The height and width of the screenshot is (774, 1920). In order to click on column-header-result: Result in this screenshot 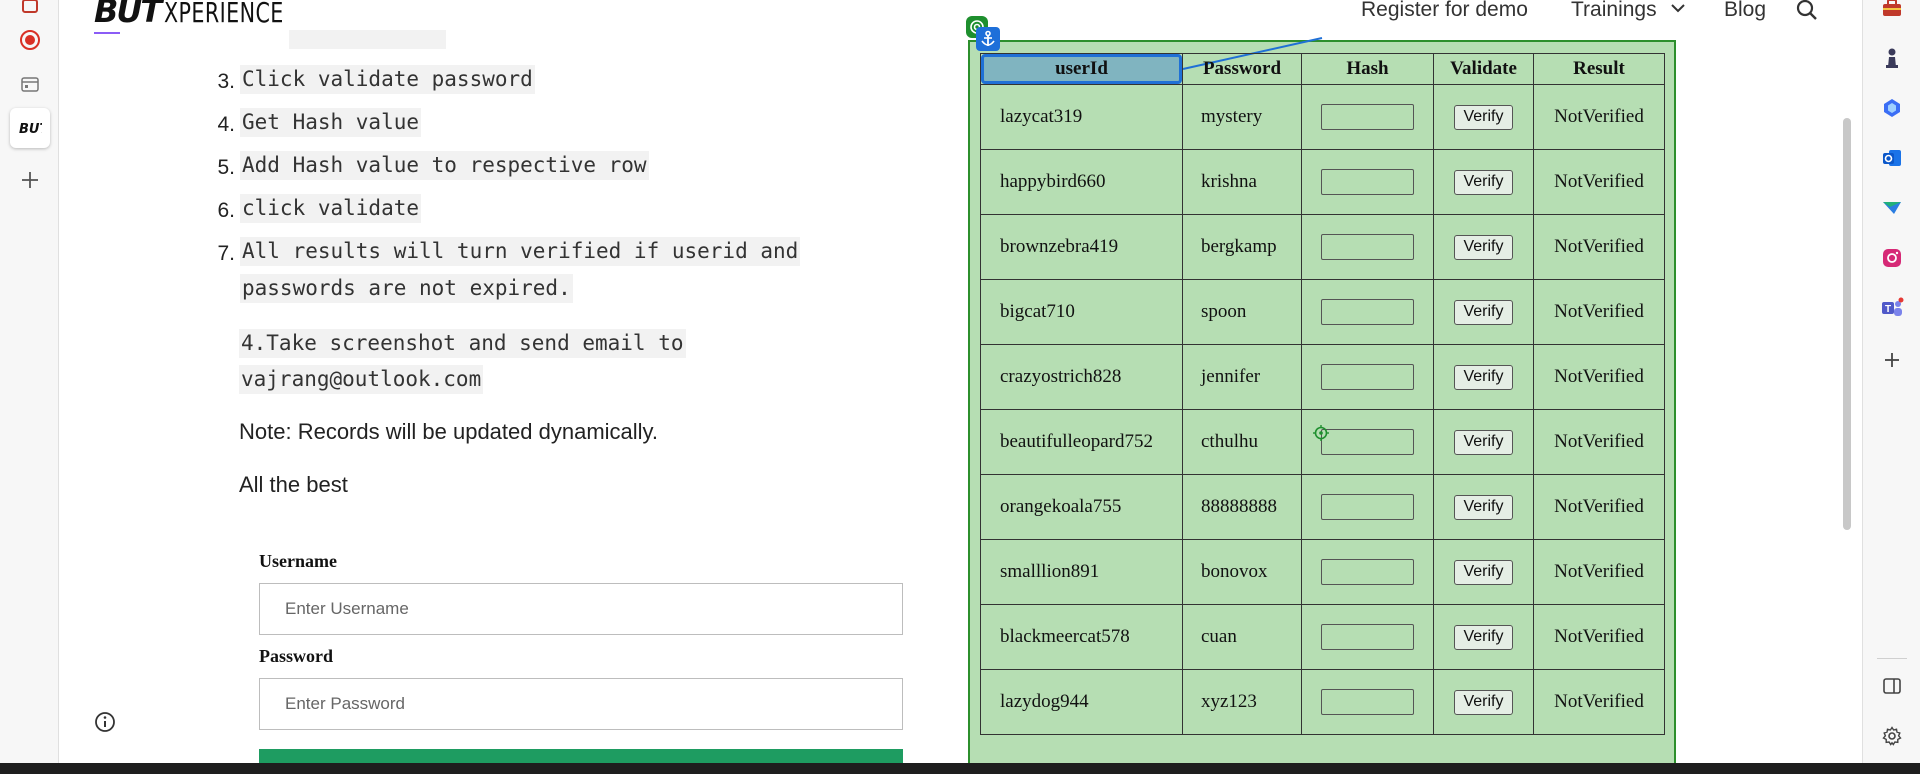, I will do `click(1599, 69)`.